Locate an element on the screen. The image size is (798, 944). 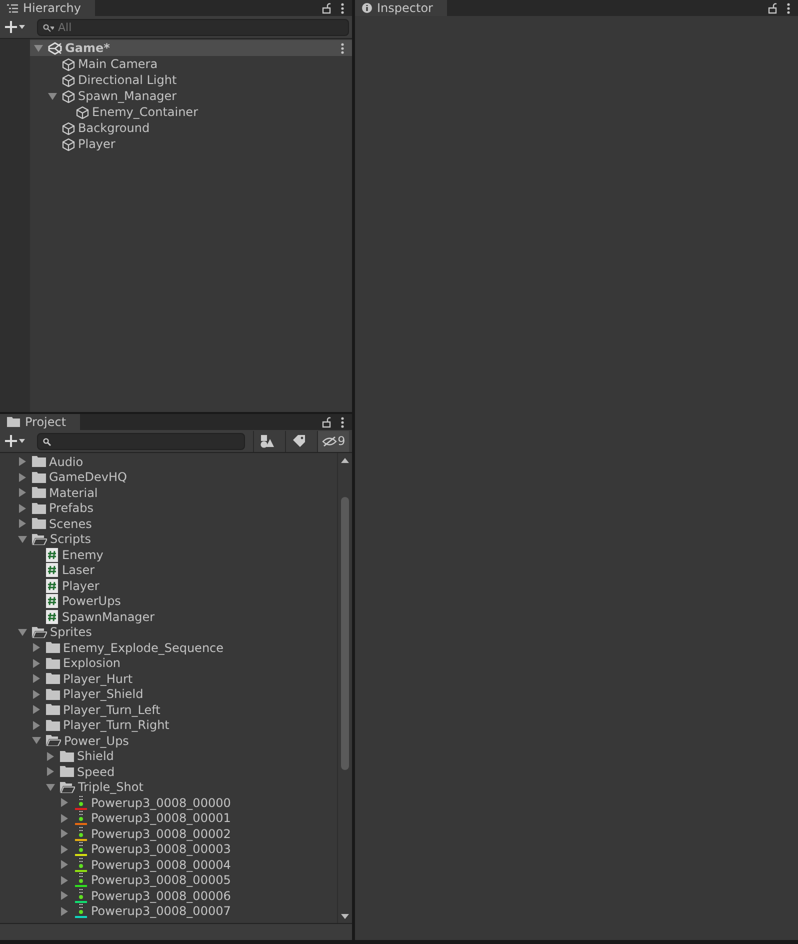
info-icon is located at coordinates (367, 8).